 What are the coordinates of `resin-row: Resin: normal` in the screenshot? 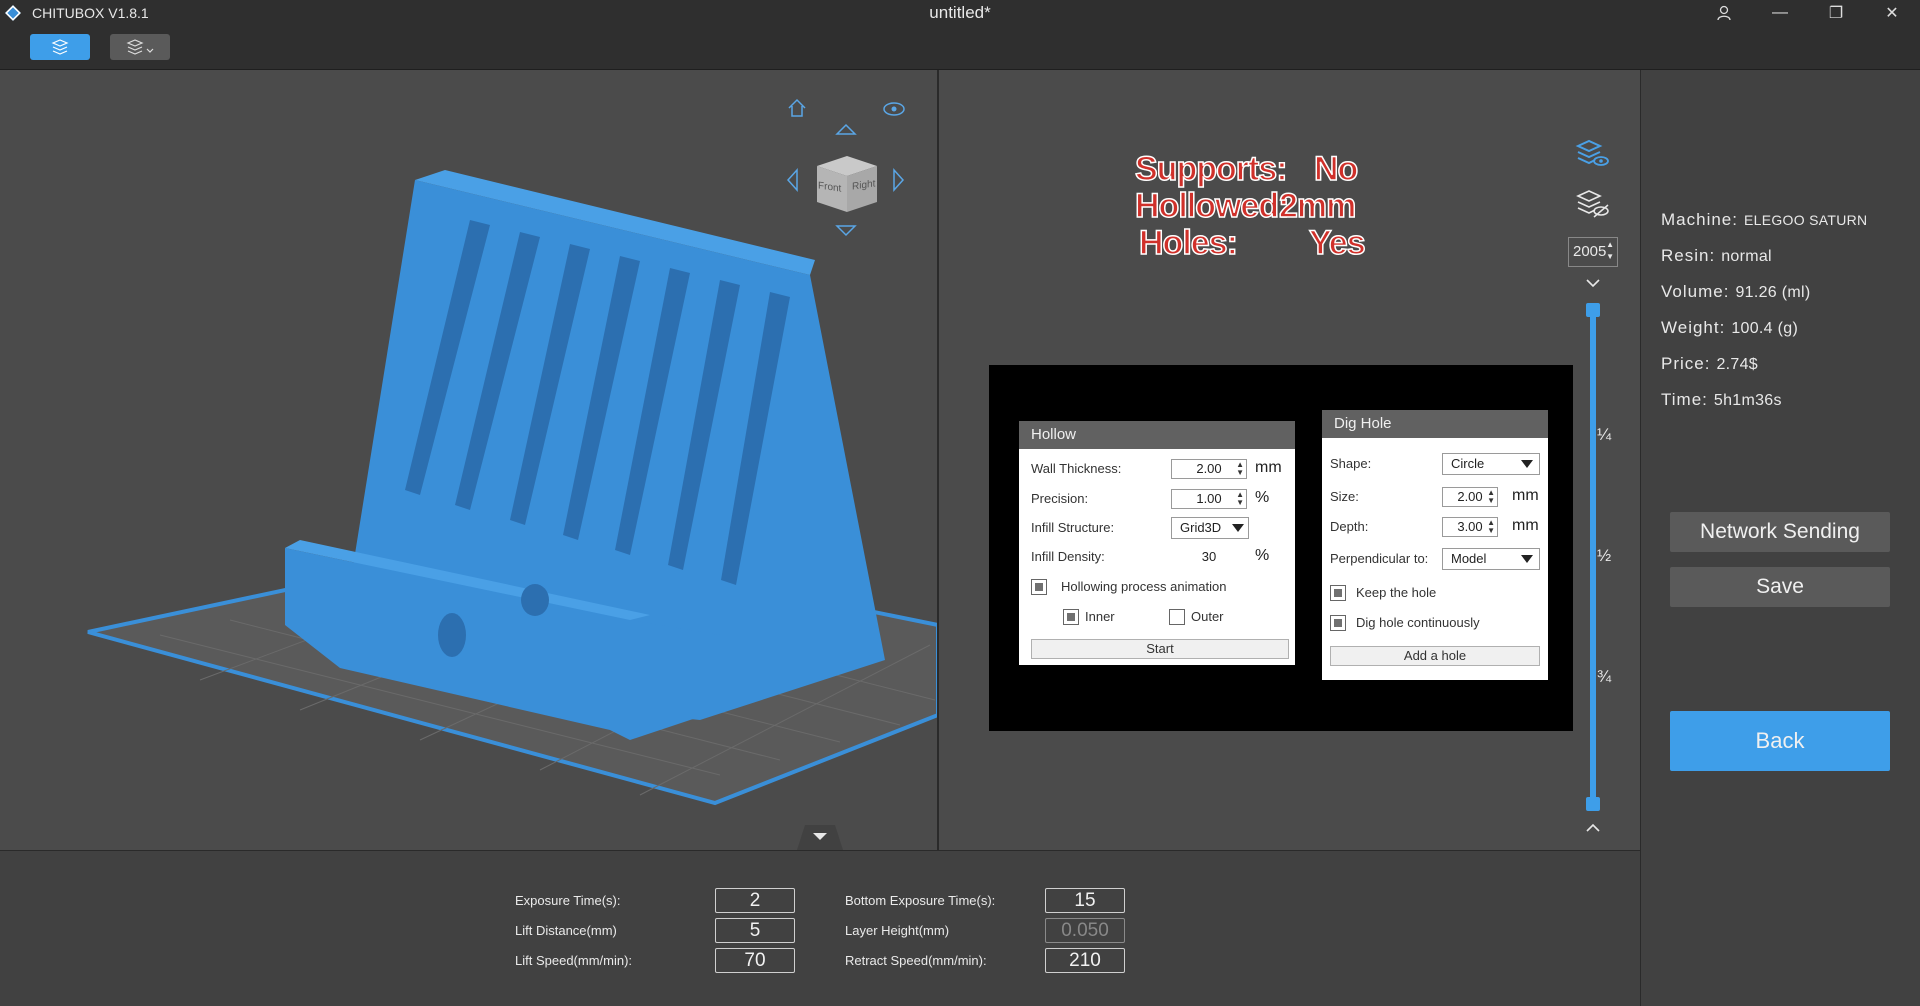 It's located at (1716, 256).